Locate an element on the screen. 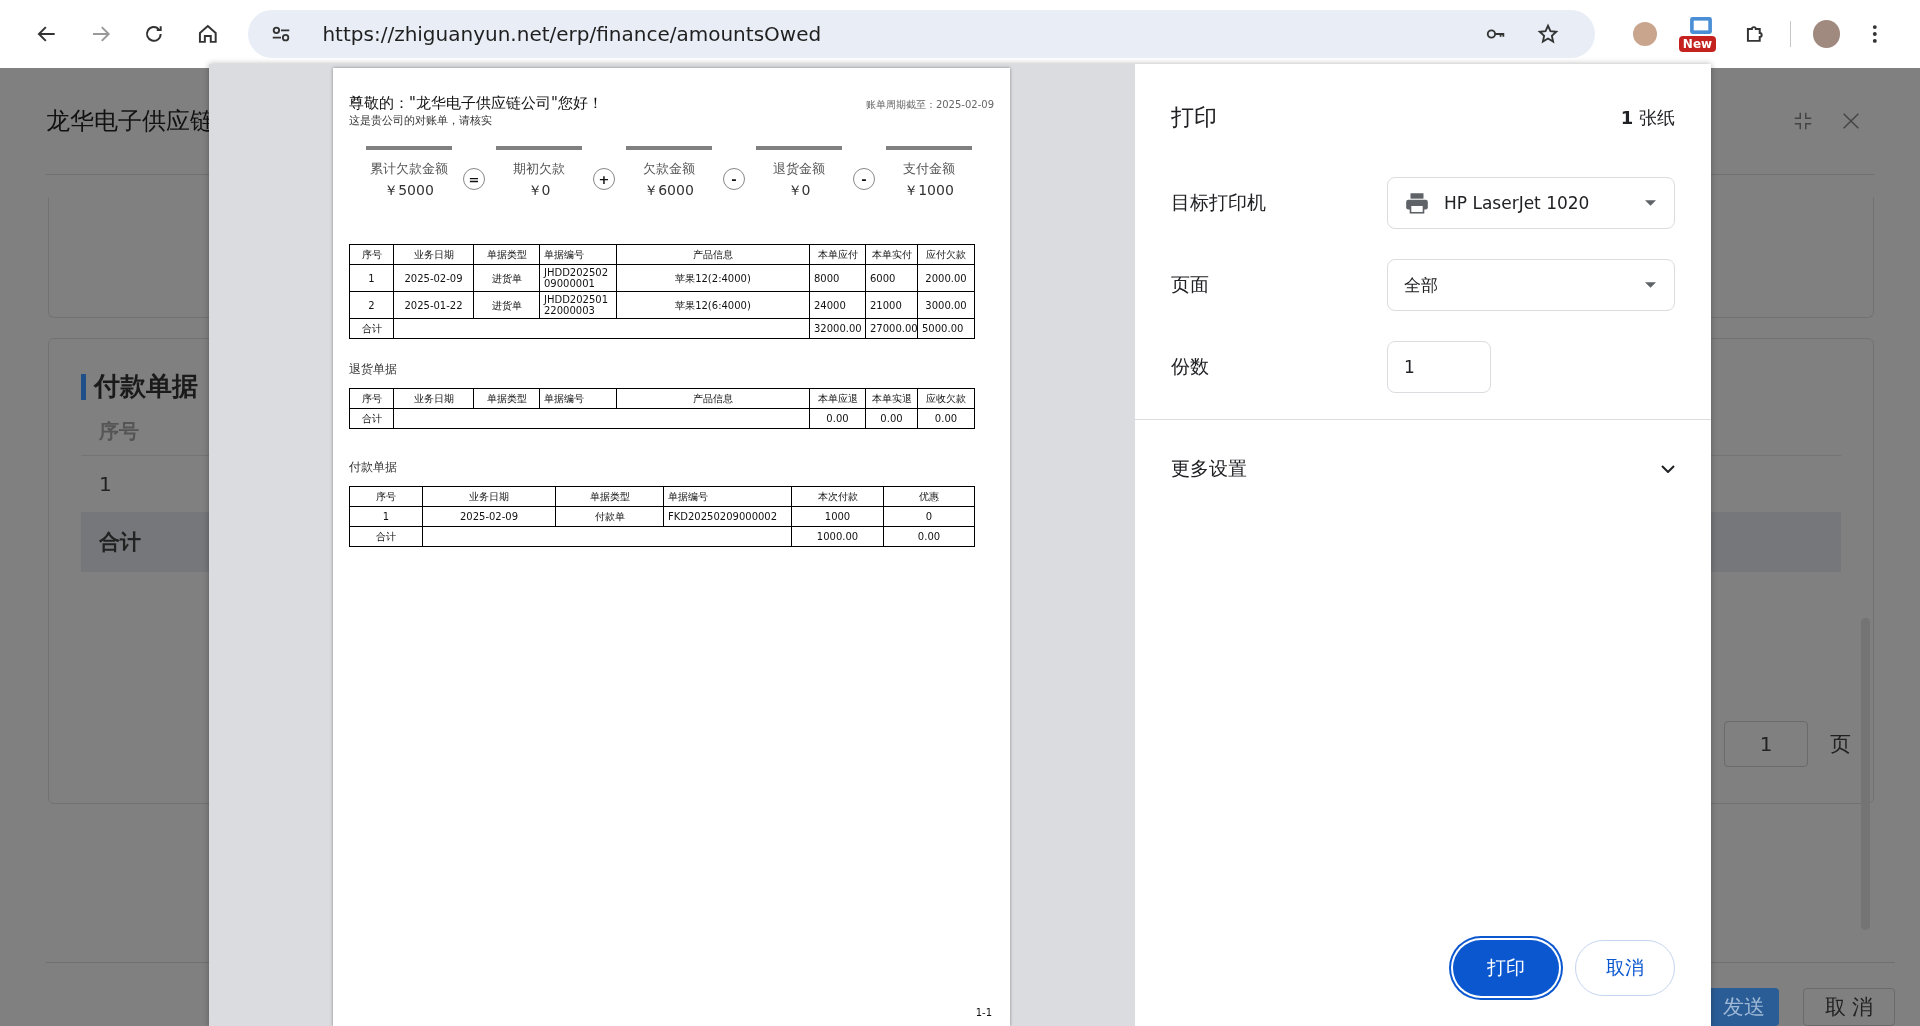  table-cell-text: 1 is located at coordinates (105, 484).